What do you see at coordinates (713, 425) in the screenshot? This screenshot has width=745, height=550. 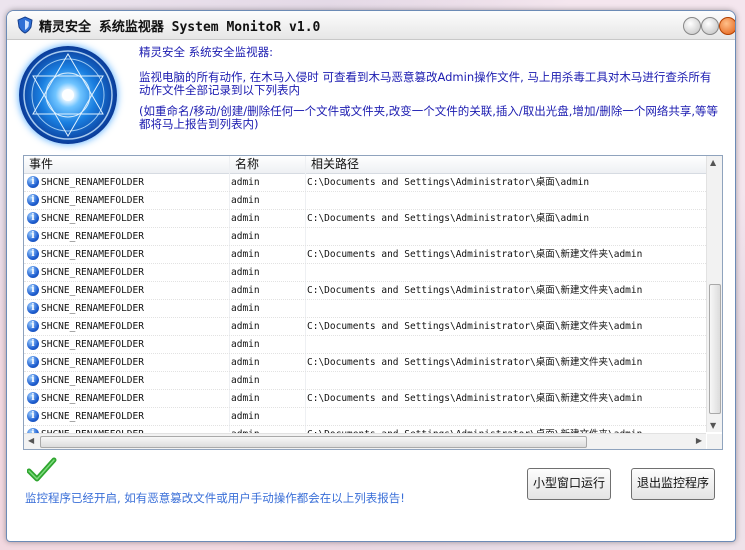 I see `scroll-down-arrow-icon: ▼` at bounding box center [713, 425].